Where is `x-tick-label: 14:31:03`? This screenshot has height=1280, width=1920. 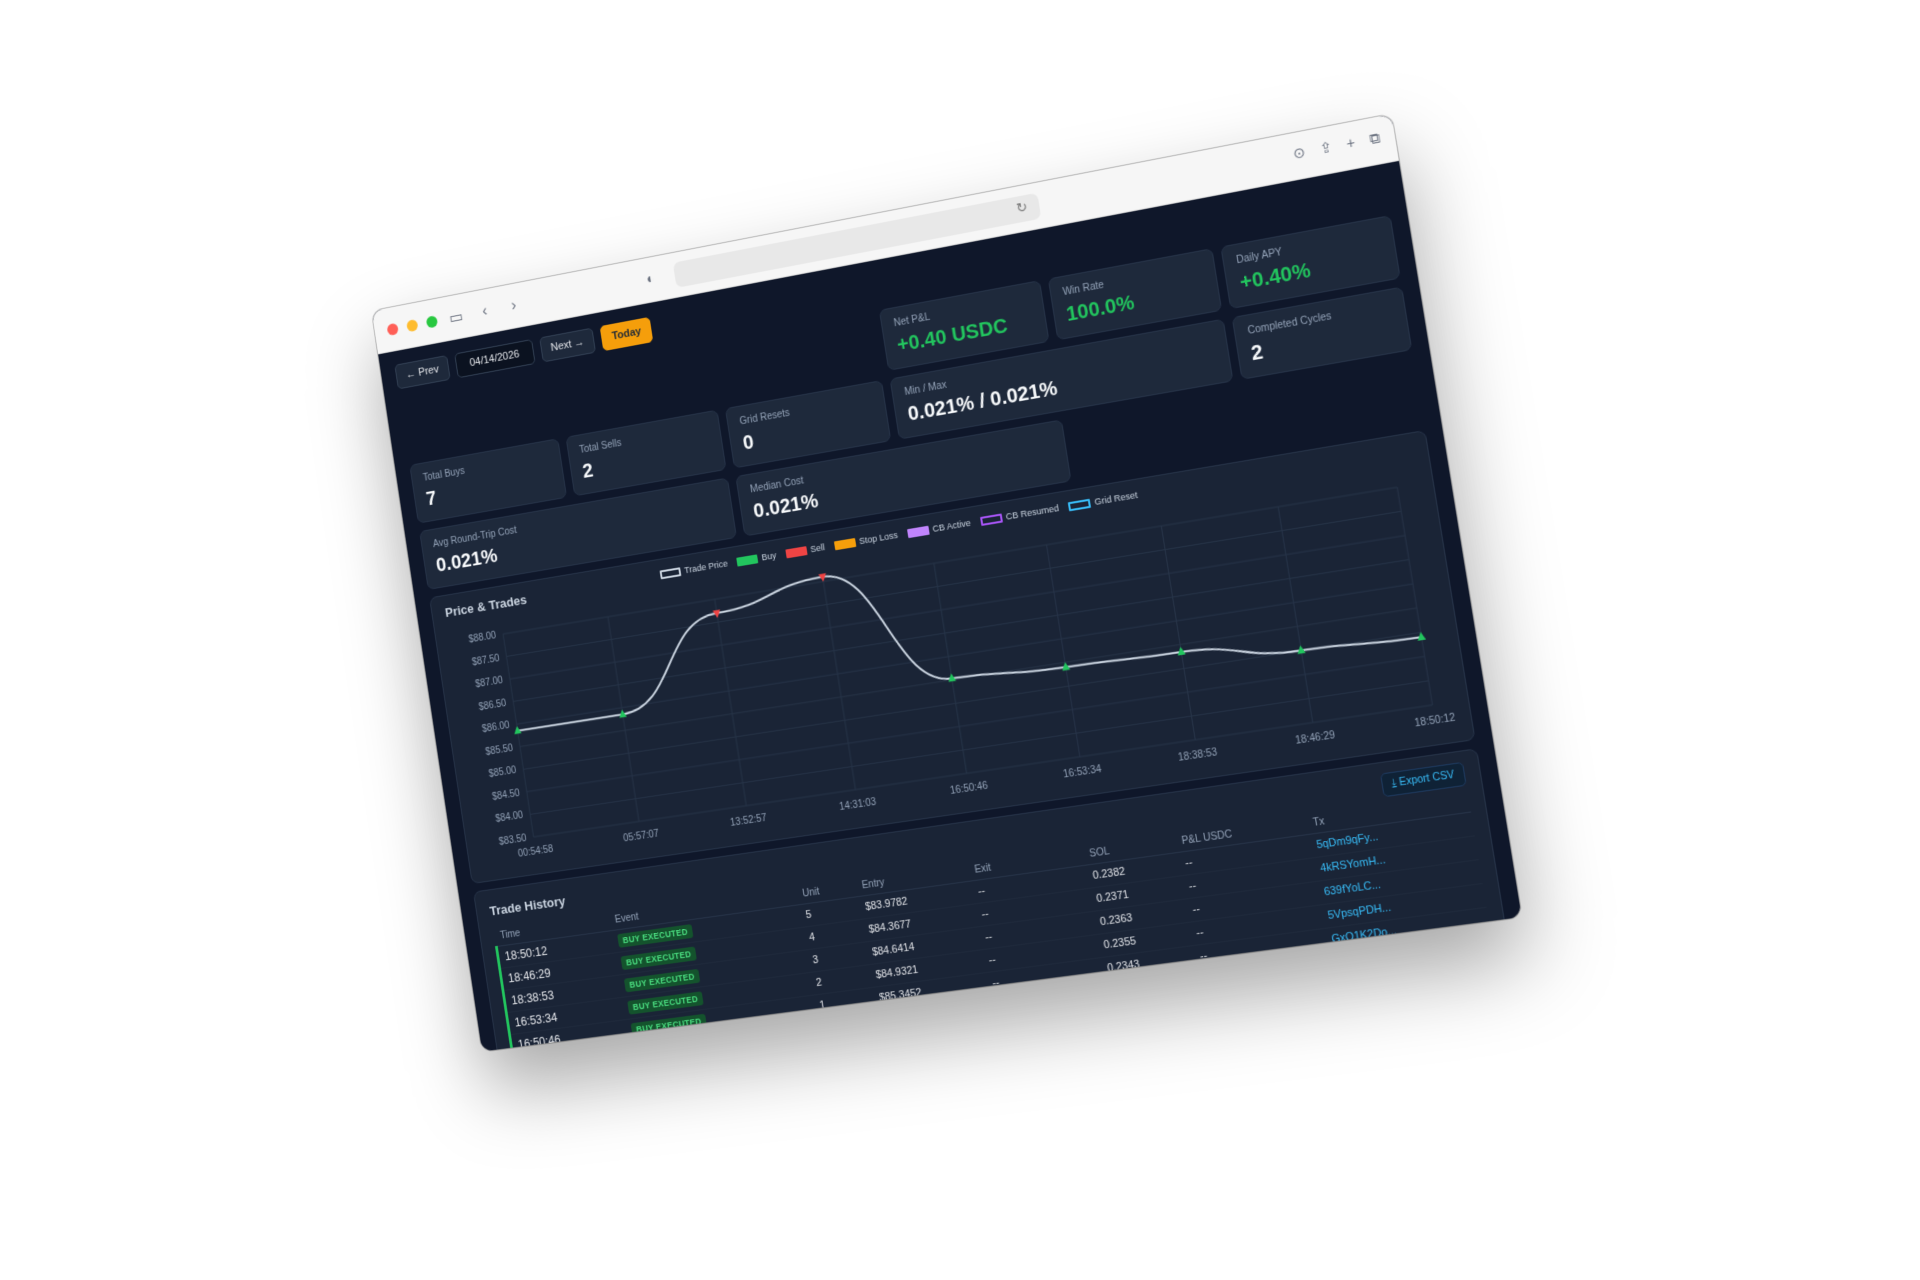
x-tick-label: 14:31:03 is located at coordinates (858, 805).